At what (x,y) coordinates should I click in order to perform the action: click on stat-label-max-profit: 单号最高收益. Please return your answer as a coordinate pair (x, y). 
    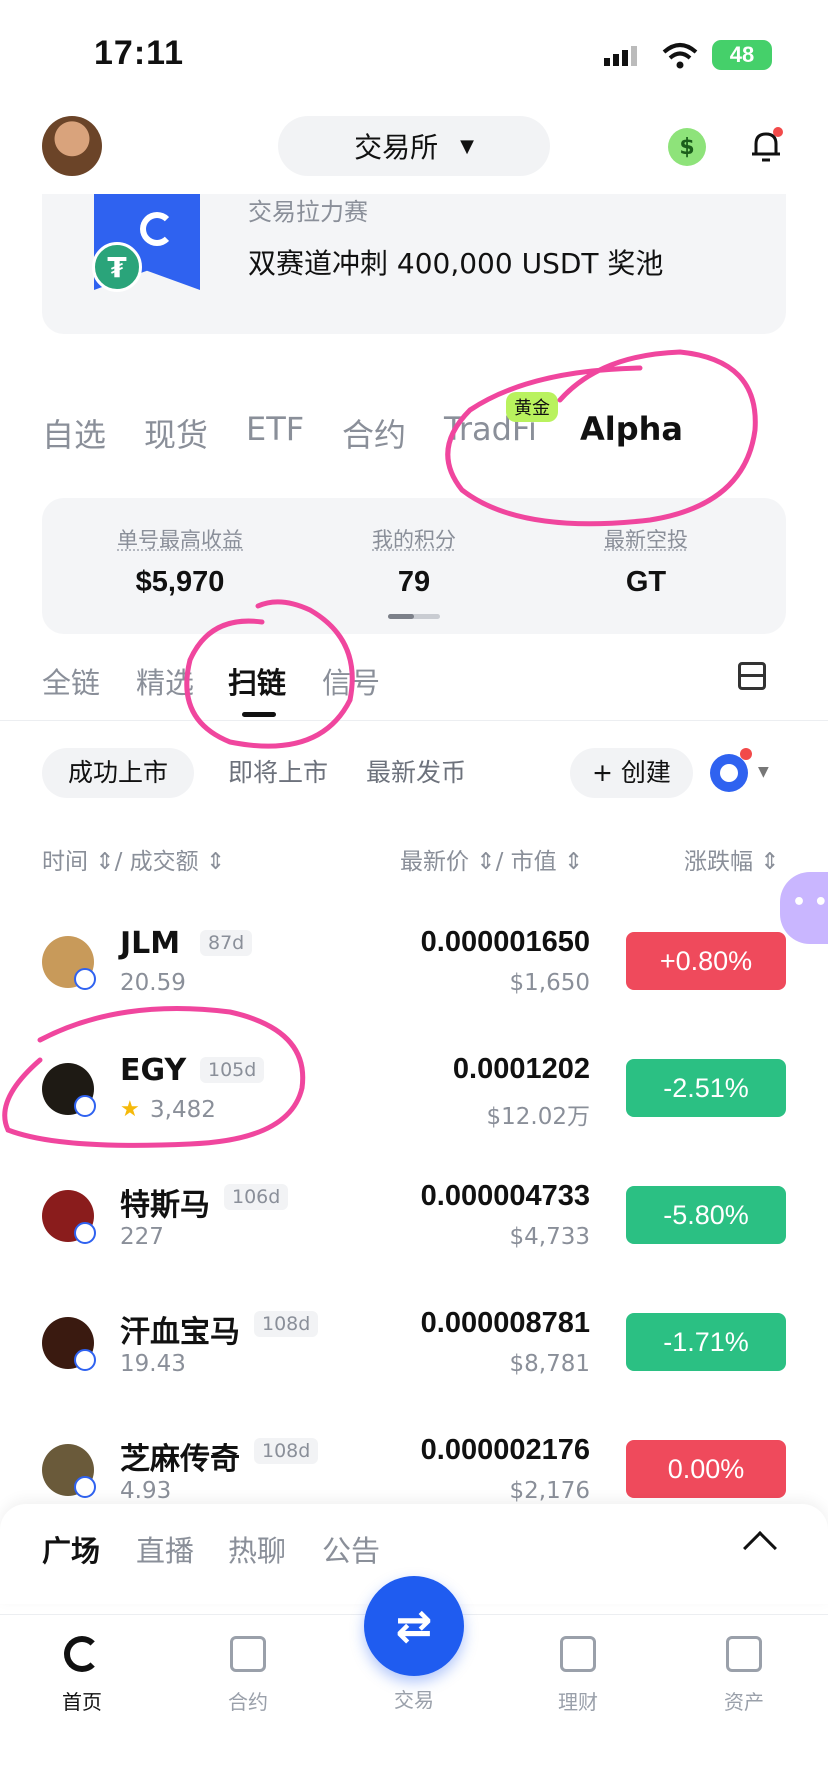
    Looking at the image, I should click on (180, 540).